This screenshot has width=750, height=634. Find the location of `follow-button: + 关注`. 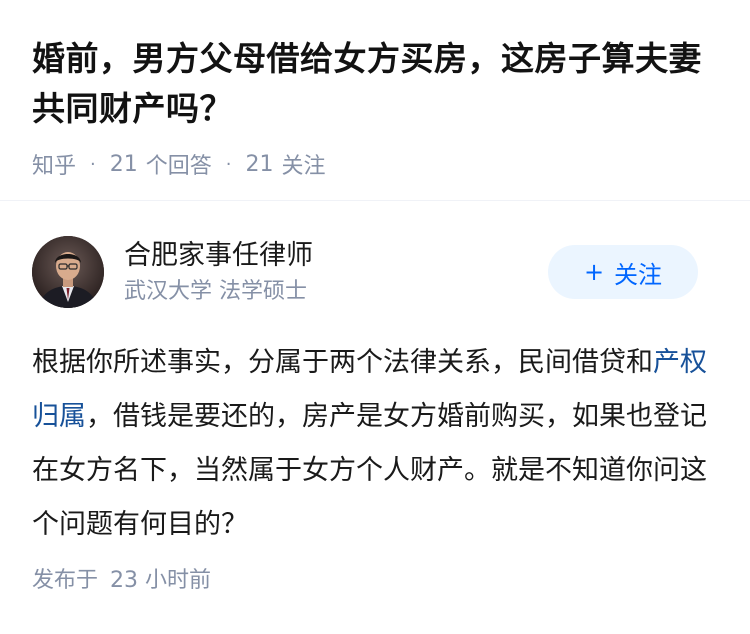

follow-button: + 关注 is located at coordinates (623, 272).